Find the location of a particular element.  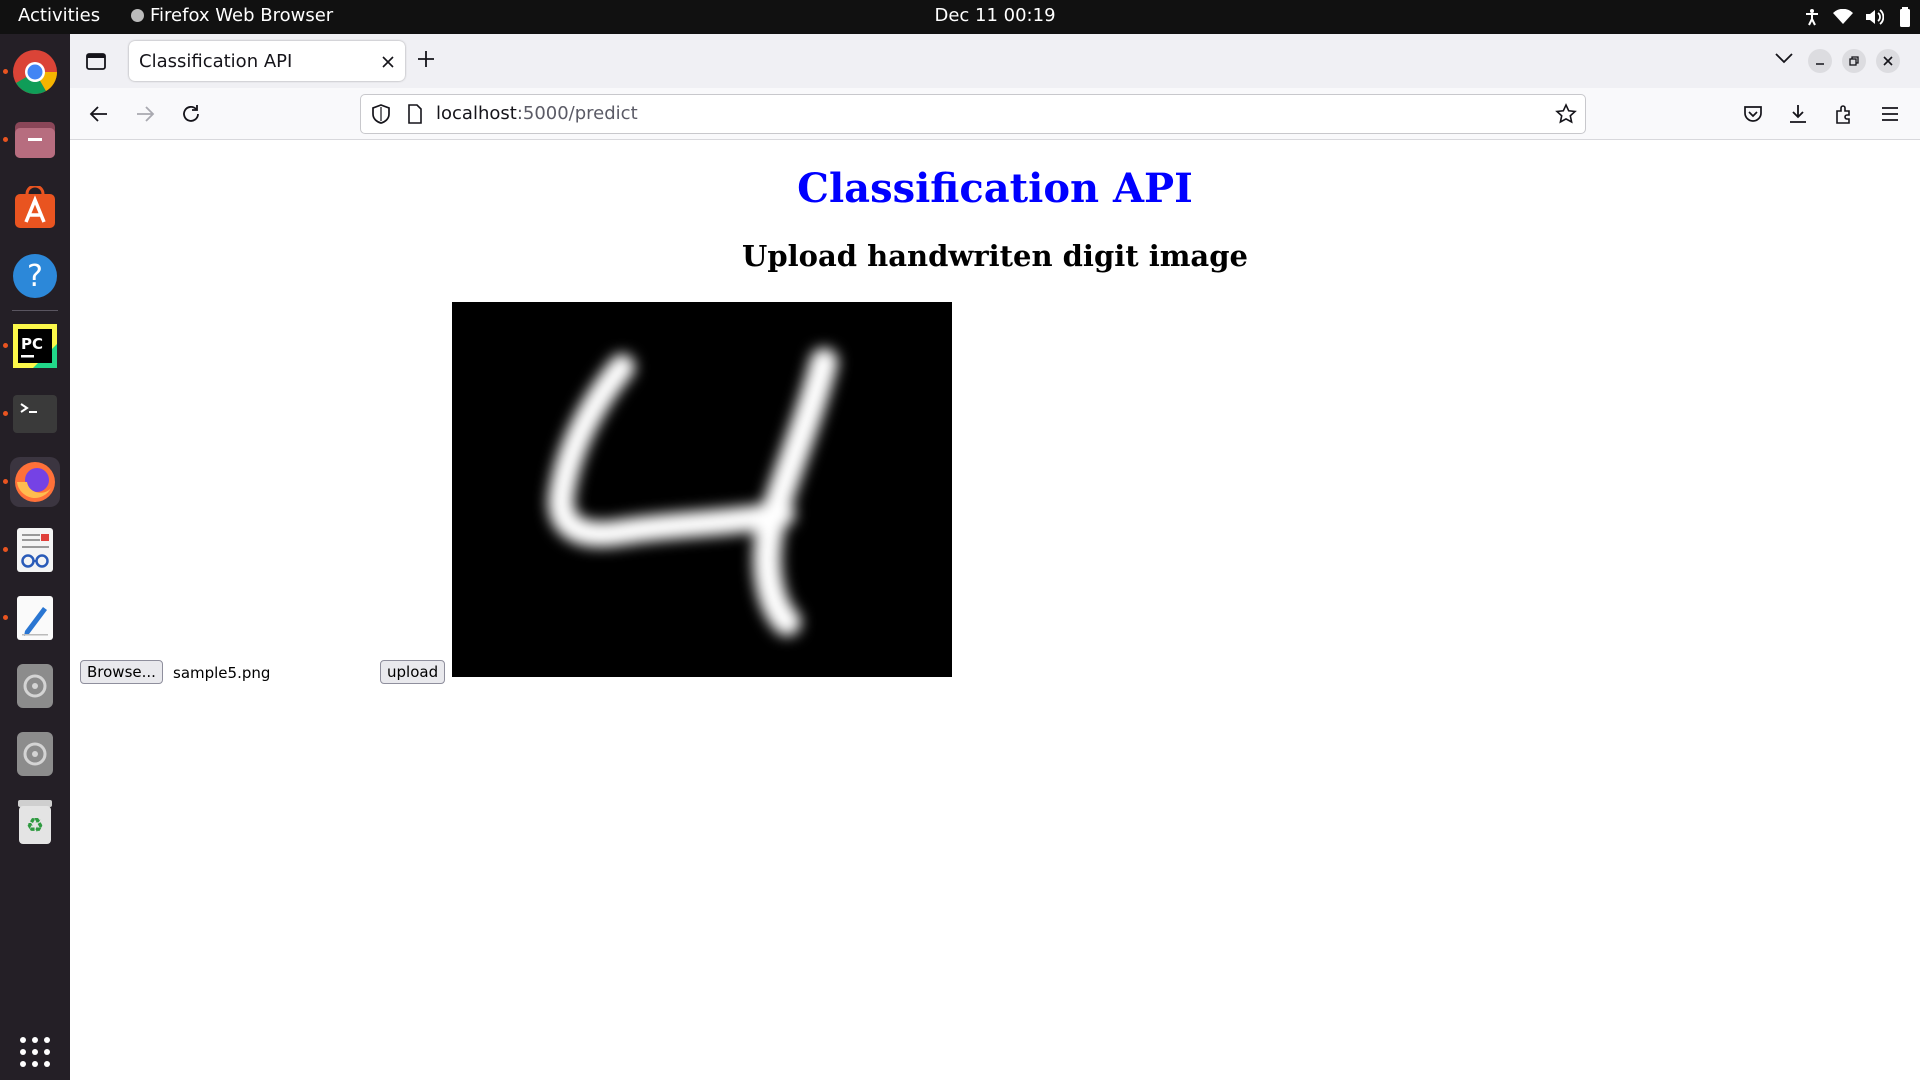

extensions-icon is located at coordinates (1844, 114).